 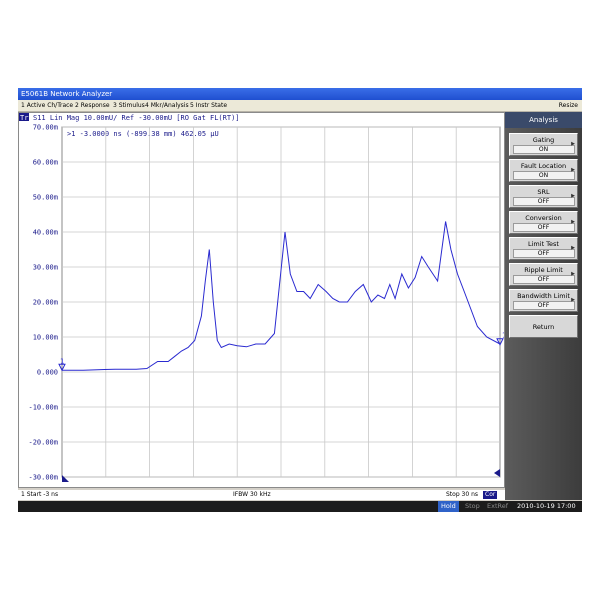 I want to click on y-tick-label: -30.00m, so click(x=43, y=478).